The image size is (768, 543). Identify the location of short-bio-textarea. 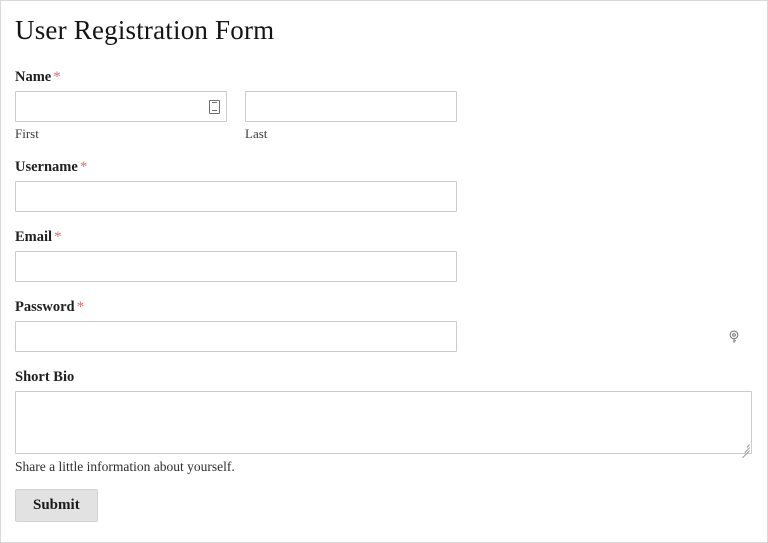
(383, 422).